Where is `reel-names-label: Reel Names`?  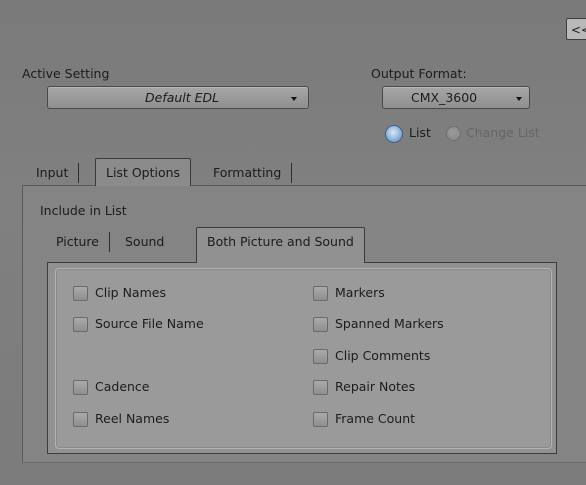 reel-names-label: Reel Names is located at coordinates (132, 418).